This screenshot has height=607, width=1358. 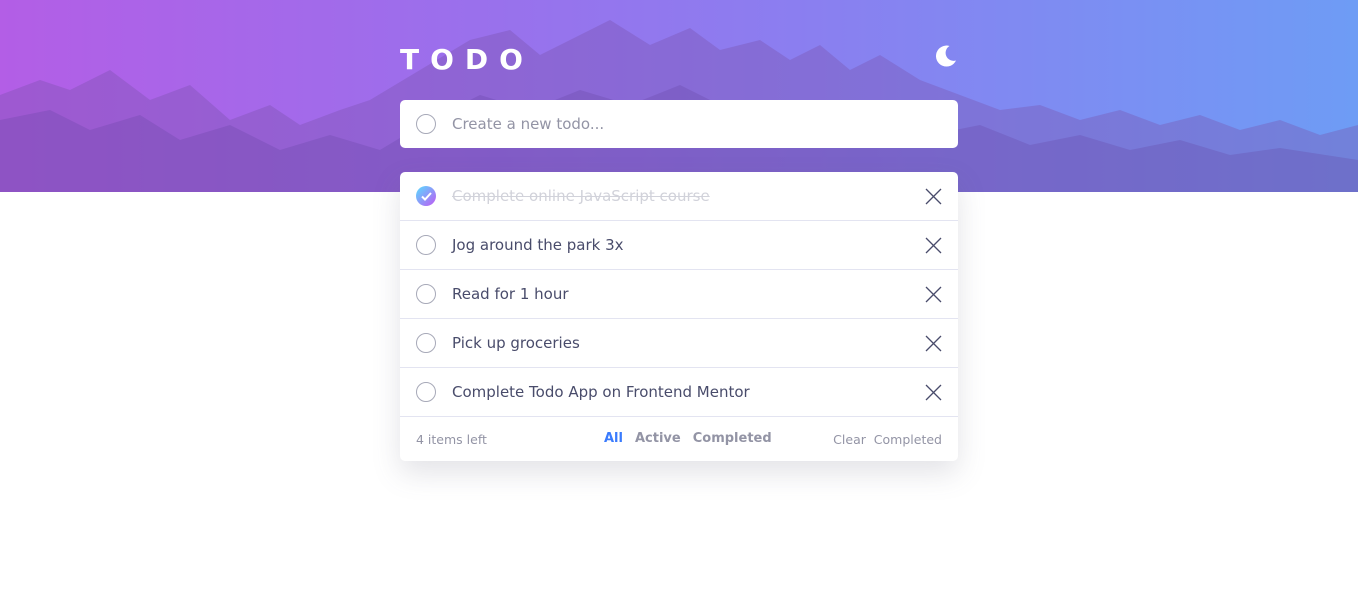 What do you see at coordinates (658, 438) in the screenshot?
I see `filter-active: Active` at bounding box center [658, 438].